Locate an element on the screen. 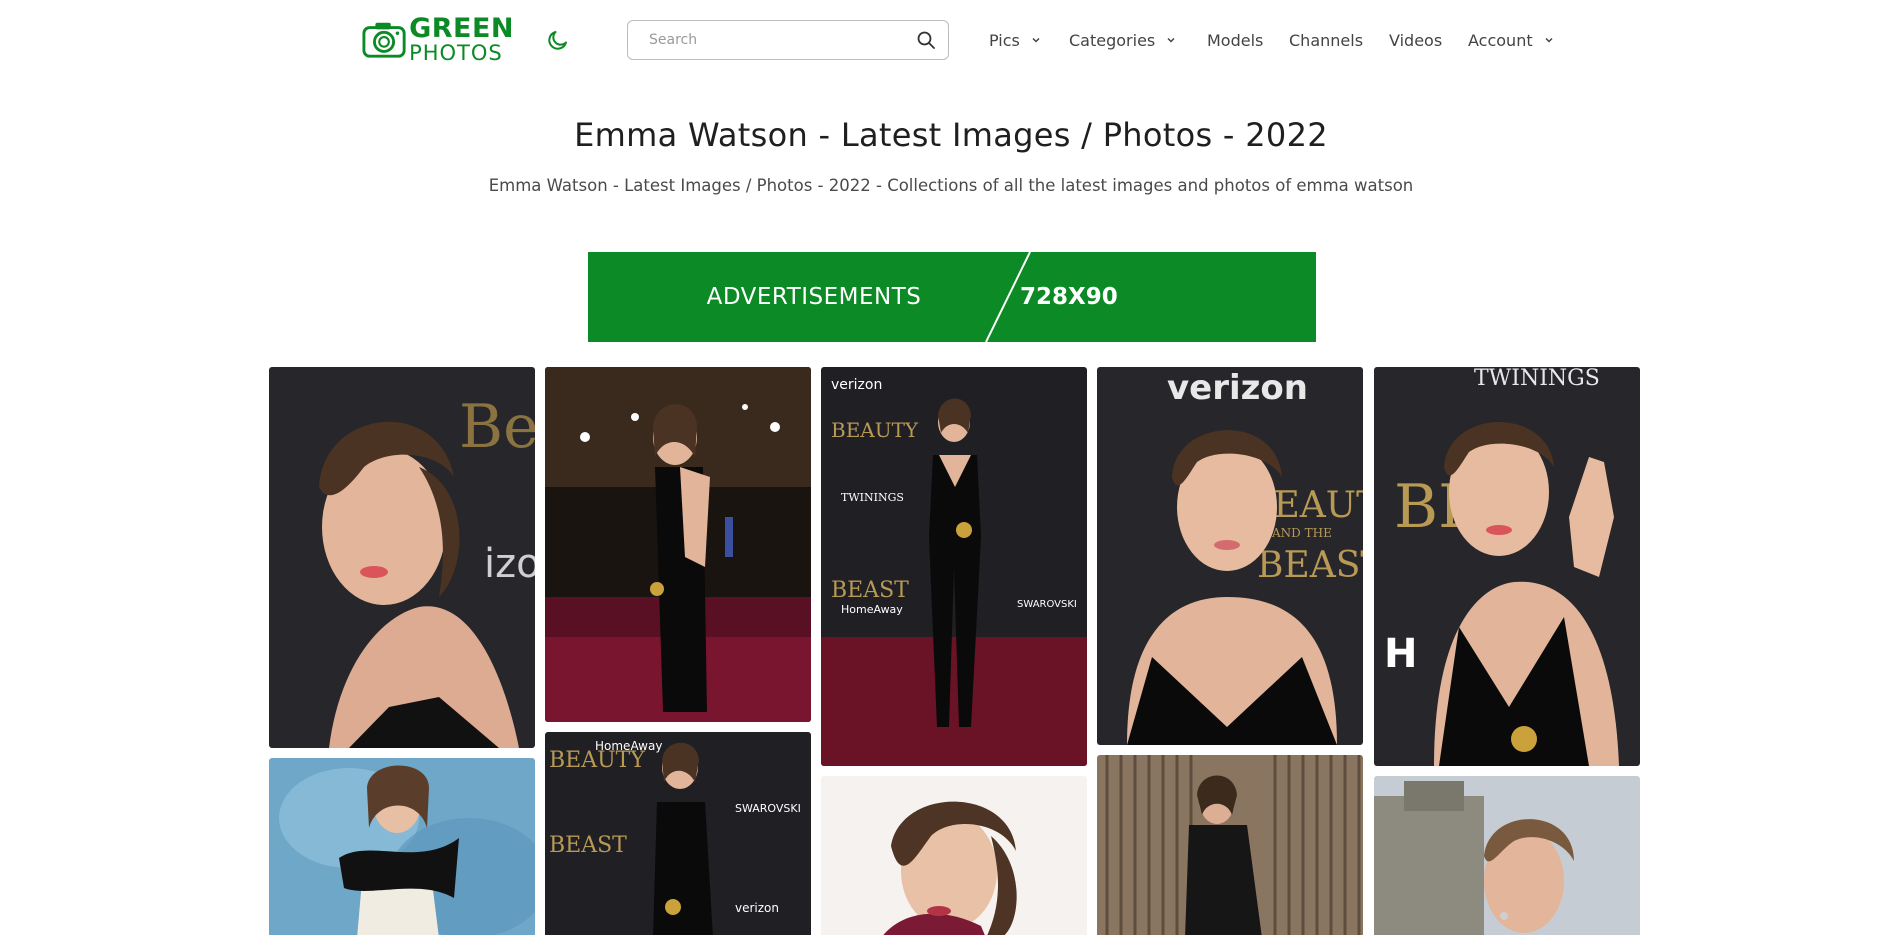  photo-image: HomeAway BEAUTY BEAST SWAROVSKI verizon is located at coordinates (678, 833).